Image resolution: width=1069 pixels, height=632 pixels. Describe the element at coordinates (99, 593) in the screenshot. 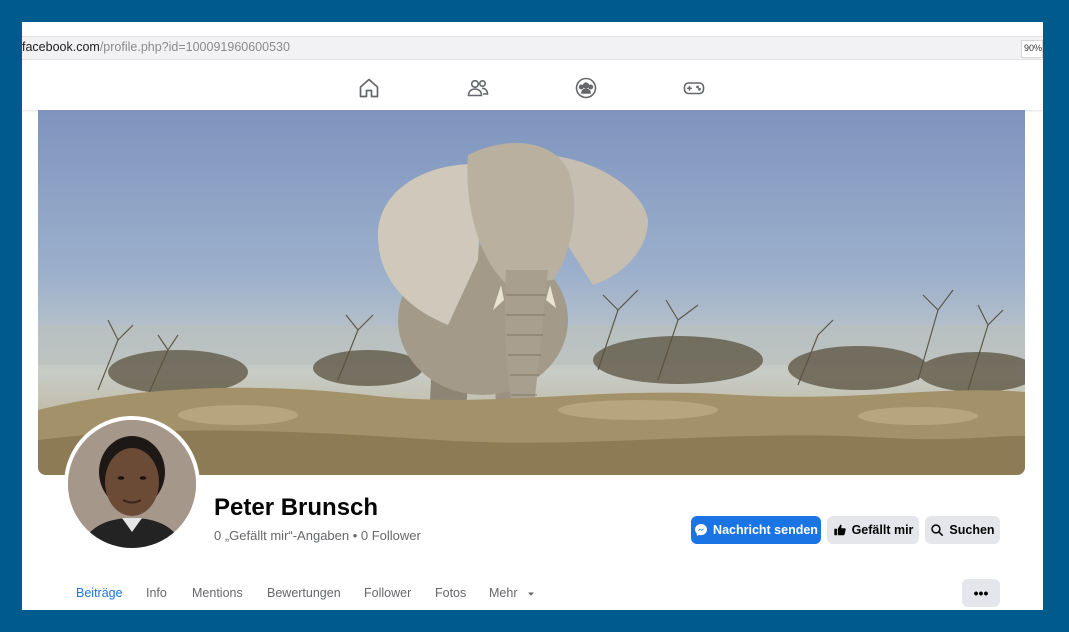

I see `tab-beitraege: Beiträge` at that location.